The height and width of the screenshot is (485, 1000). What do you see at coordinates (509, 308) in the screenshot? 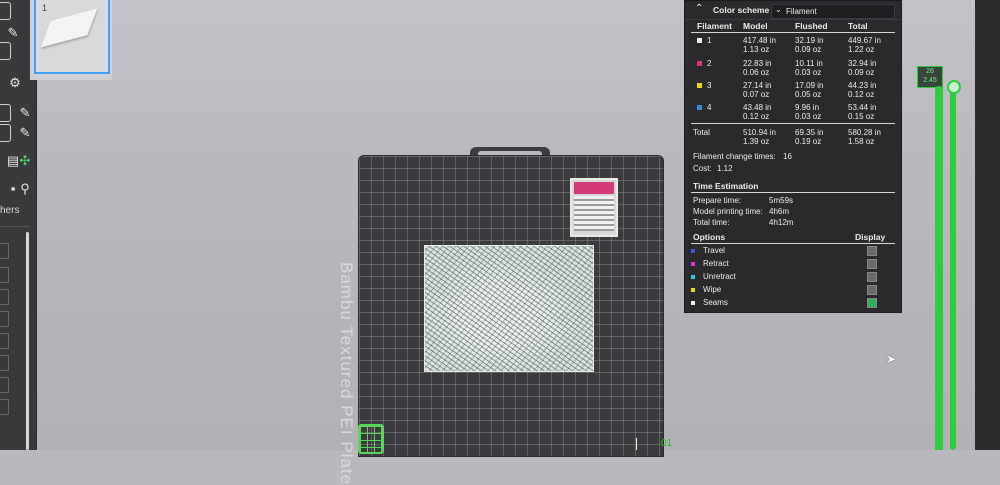
I see `sliced-model` at bounding box center [509, 308].